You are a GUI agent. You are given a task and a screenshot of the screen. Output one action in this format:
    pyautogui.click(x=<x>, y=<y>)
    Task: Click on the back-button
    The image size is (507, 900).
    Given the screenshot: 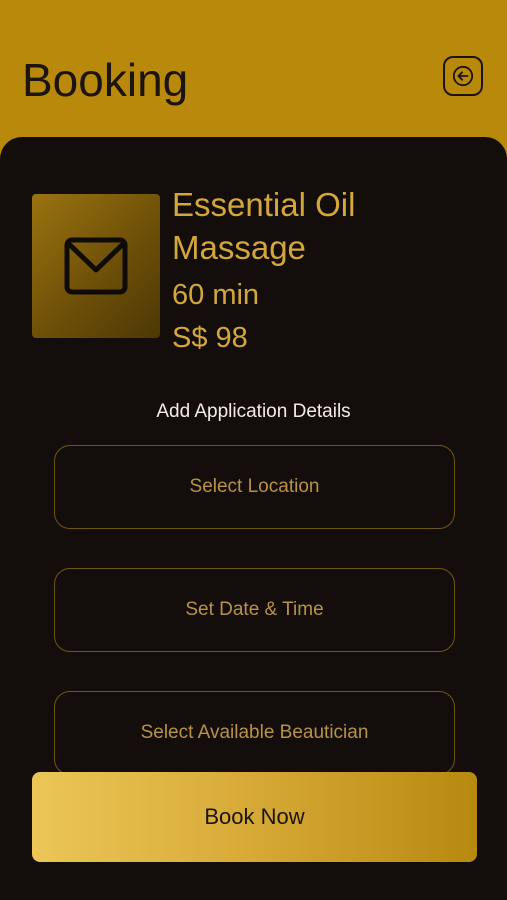 What is the action you would take?
    pyautogui.click(x=463, y=76)
    